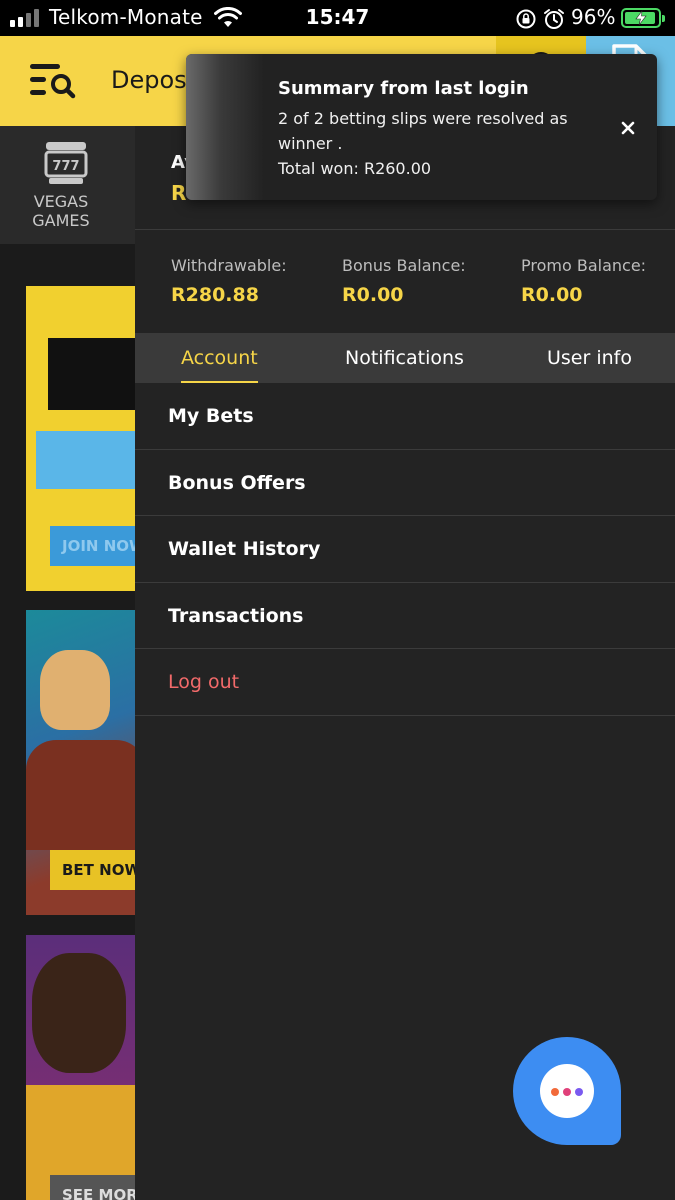 This screenshot has height=1200, width=675. I want to click on menu-search-icon, so click(53, 80).